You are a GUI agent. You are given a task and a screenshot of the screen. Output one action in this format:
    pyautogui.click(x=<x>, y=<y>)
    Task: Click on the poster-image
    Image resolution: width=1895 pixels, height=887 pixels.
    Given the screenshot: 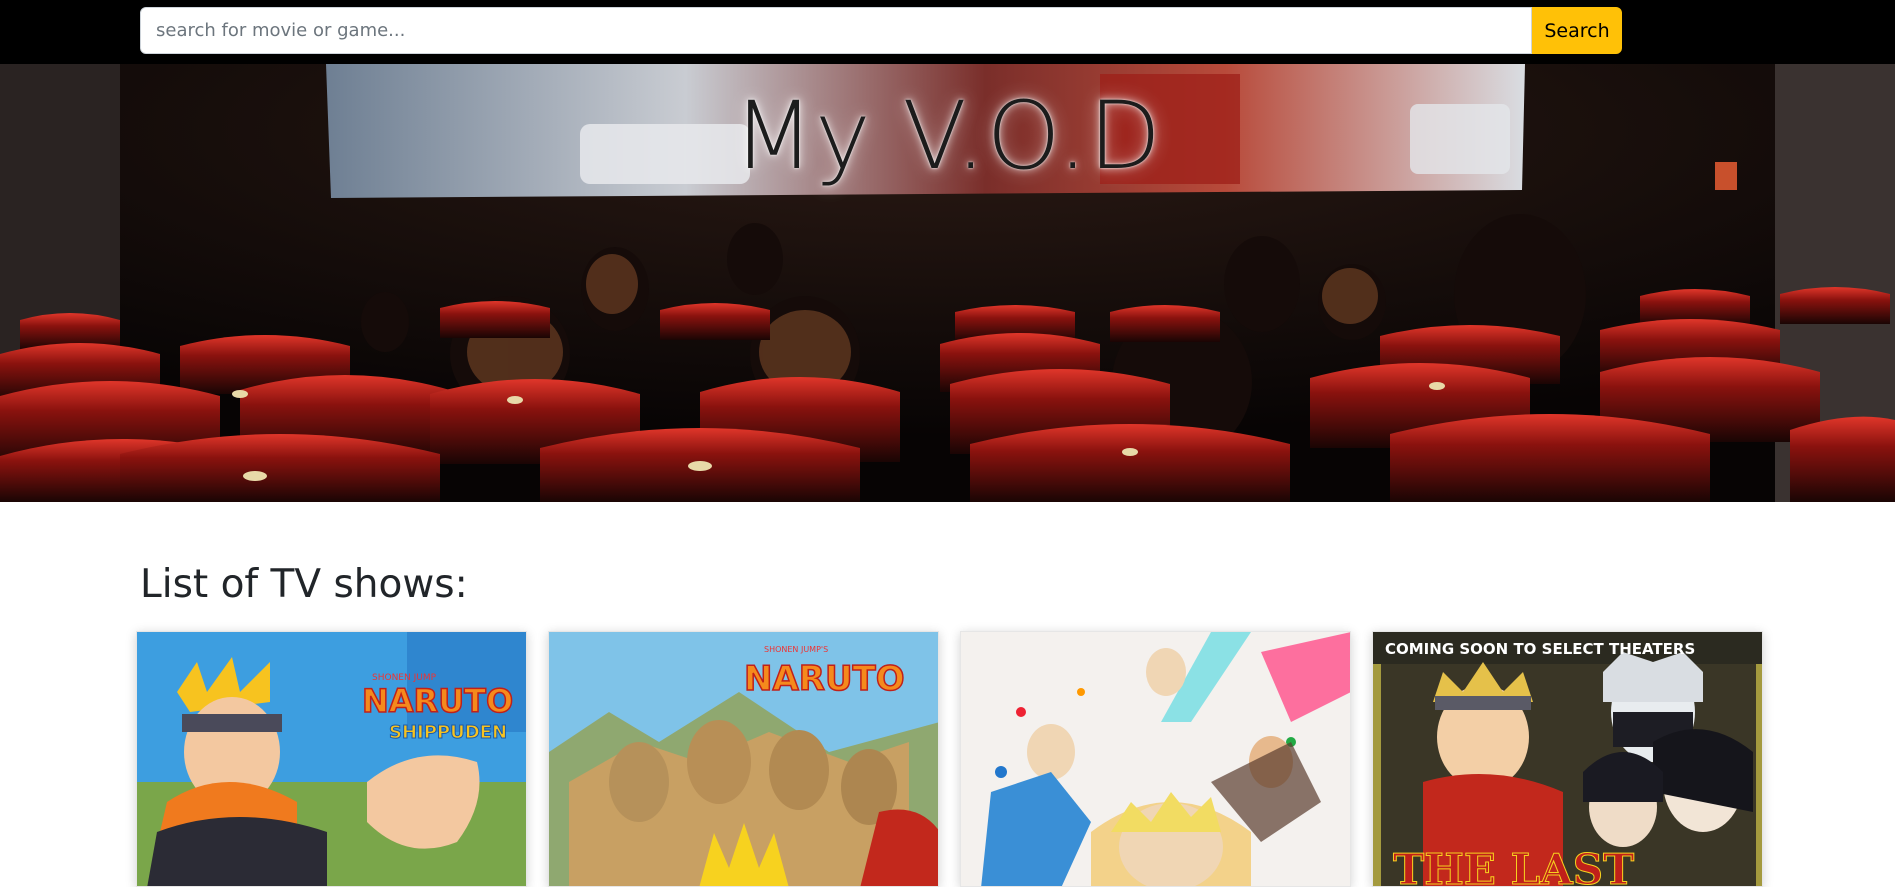 What is the action you would take?
    pyautogui.click(x=1155, y=759)
    